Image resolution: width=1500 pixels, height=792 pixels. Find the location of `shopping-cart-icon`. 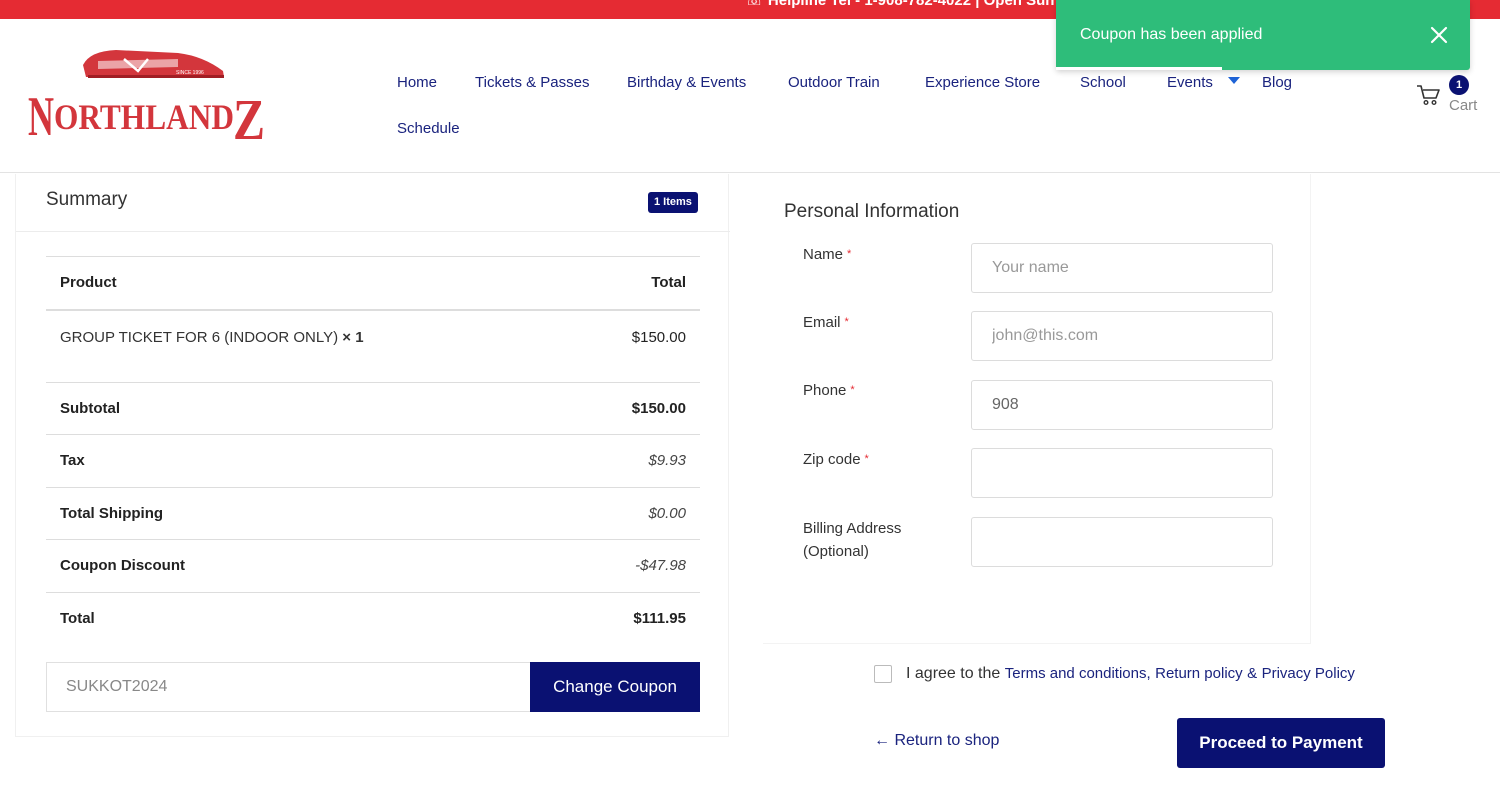

shopping-cart-icon is located at coordinates (1428, 95).